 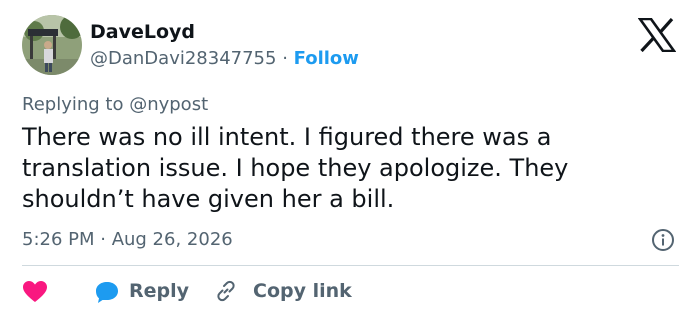 What do you see at coordinates (35, 292) in the screenshot?
I see `heart-icon` at bounding box center [35, 292].